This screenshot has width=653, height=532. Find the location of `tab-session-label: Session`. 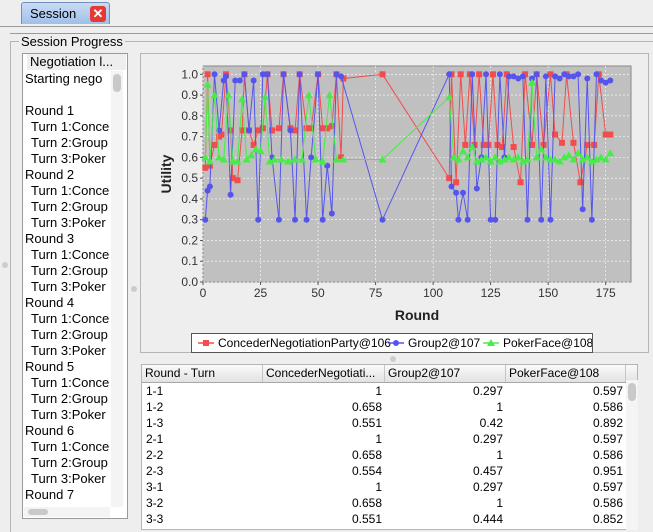

tab-session-label: Session is located at coordinates (53, 13).